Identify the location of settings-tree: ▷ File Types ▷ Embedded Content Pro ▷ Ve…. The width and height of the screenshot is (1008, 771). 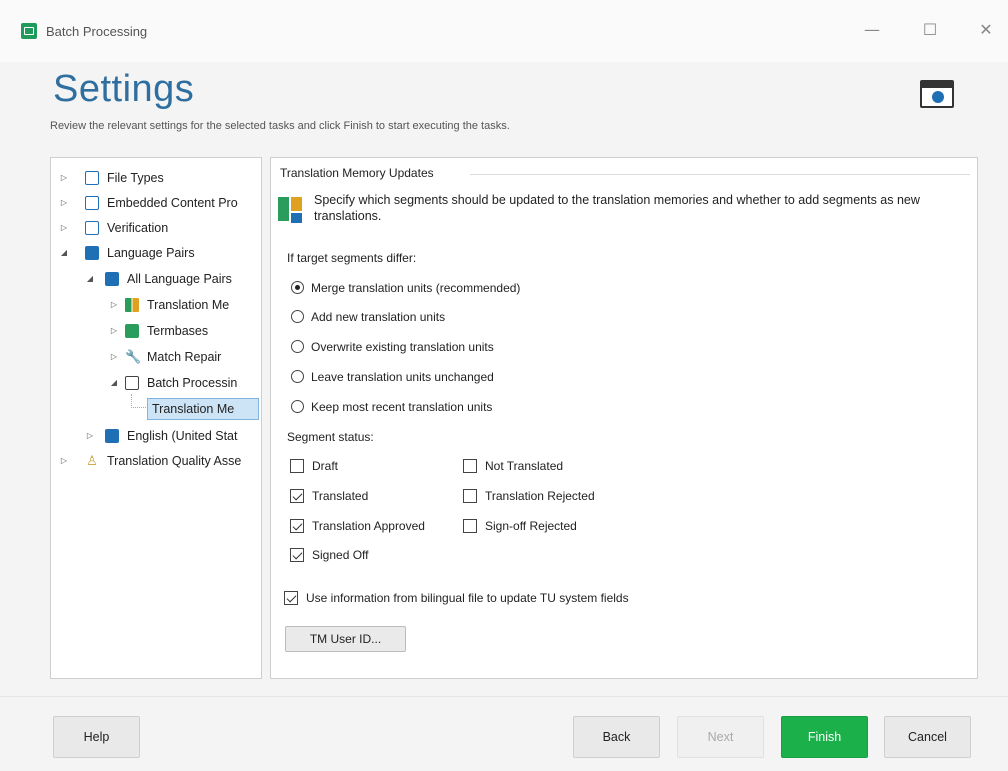
(156, 418).